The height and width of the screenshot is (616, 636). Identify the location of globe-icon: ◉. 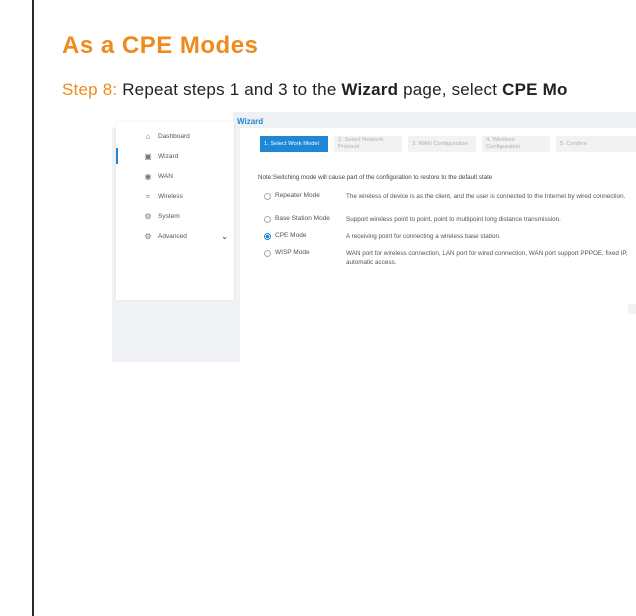
(148, 176).